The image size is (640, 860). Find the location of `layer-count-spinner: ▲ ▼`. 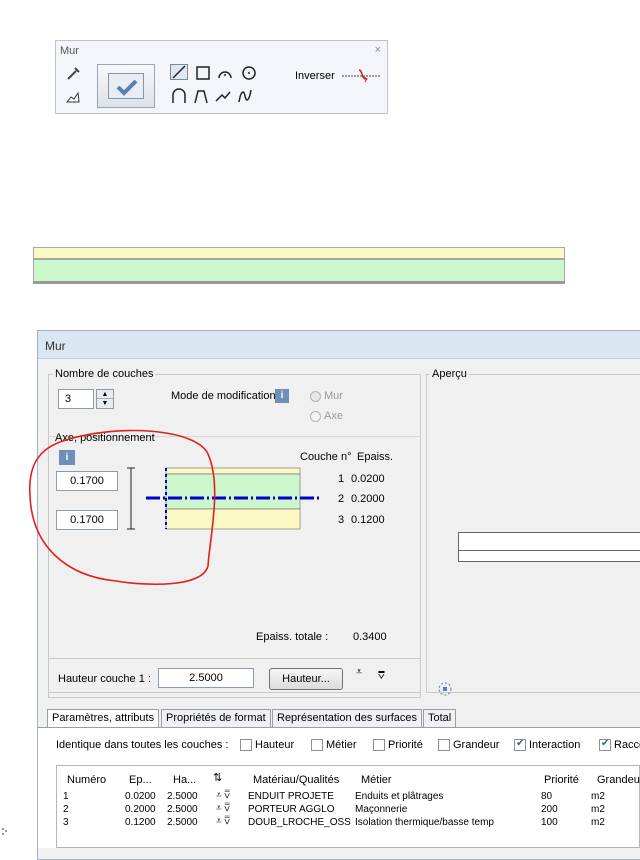

layer-count-spinner: ▲ ▼ is located at coordinates (105, 399).